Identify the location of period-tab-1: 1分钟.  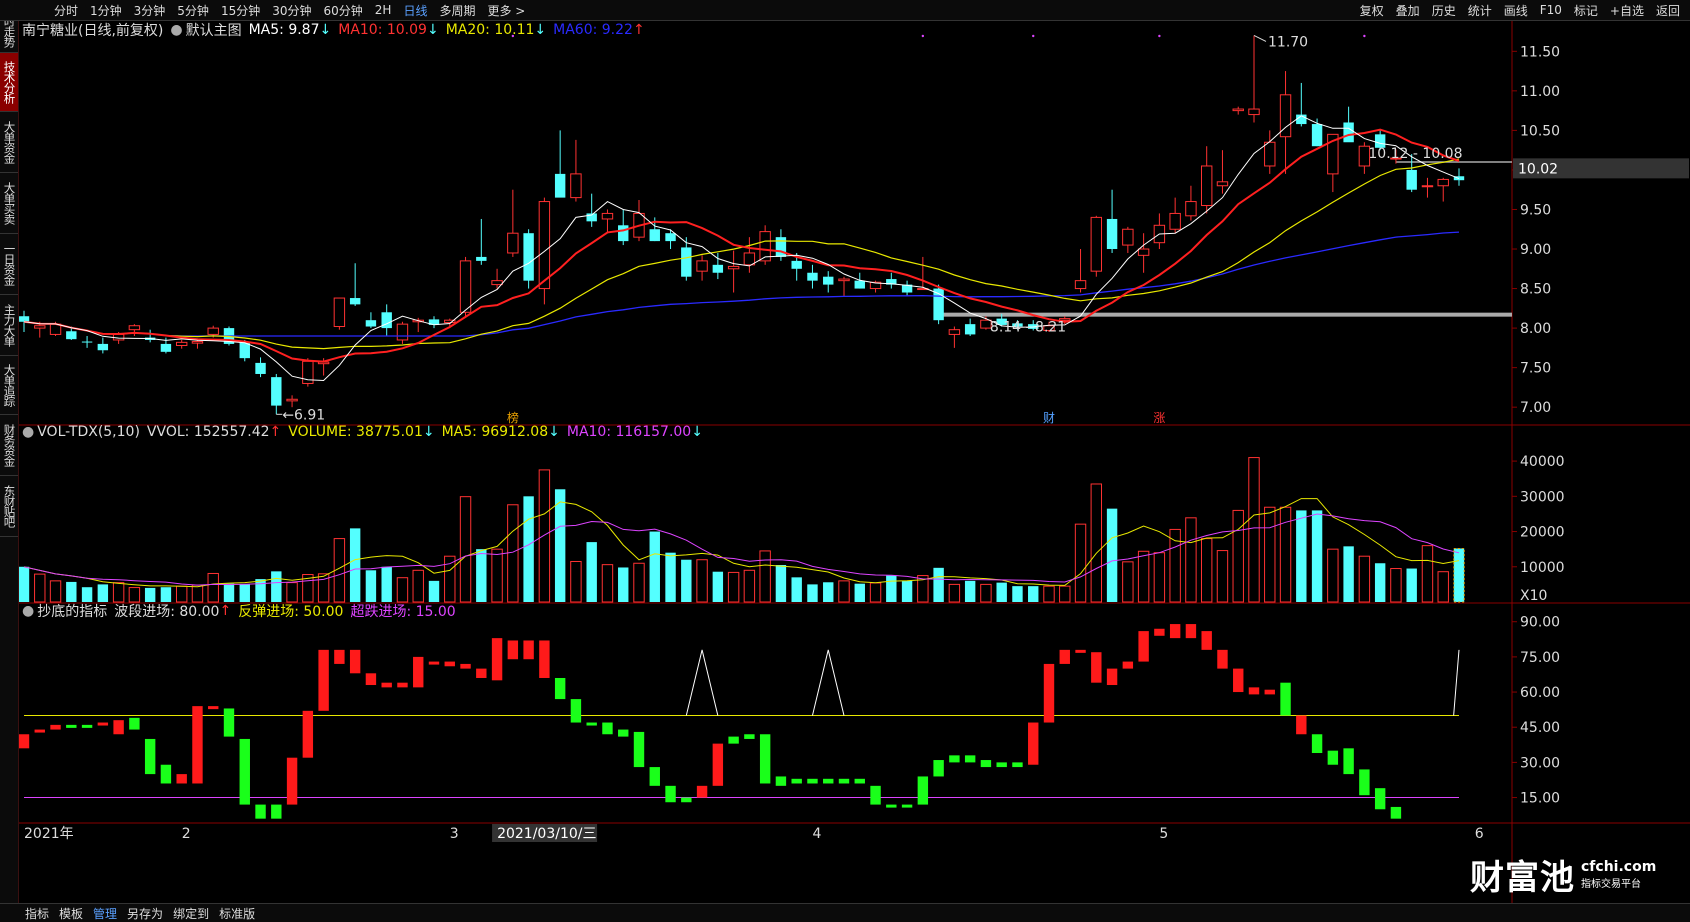
(106, 10).